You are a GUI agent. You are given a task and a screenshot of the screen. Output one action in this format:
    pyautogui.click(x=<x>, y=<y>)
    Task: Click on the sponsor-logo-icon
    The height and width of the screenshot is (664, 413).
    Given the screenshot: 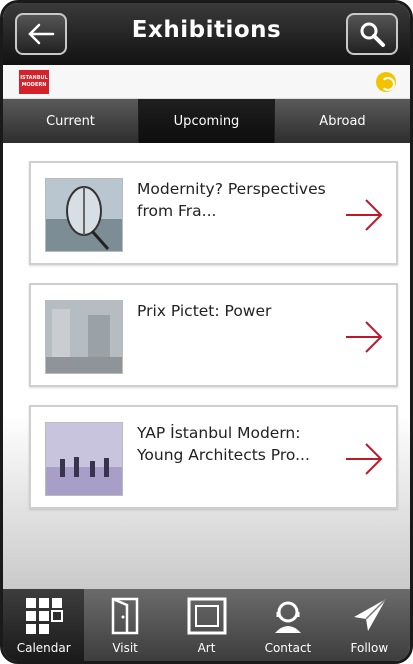 What is the action you would take?
    pyautogui.click(x=386, y=82)
    